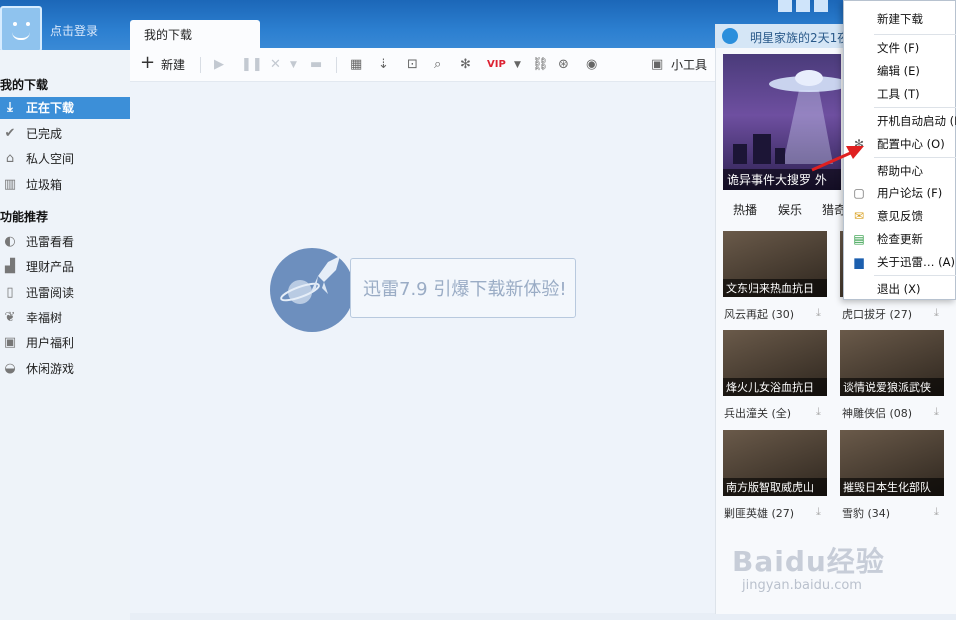  What do you see at coordinates (759, 513) in the screenshot?
I see `video-title: 剿匪英雄 (27)` at bounding box center [759, 513].